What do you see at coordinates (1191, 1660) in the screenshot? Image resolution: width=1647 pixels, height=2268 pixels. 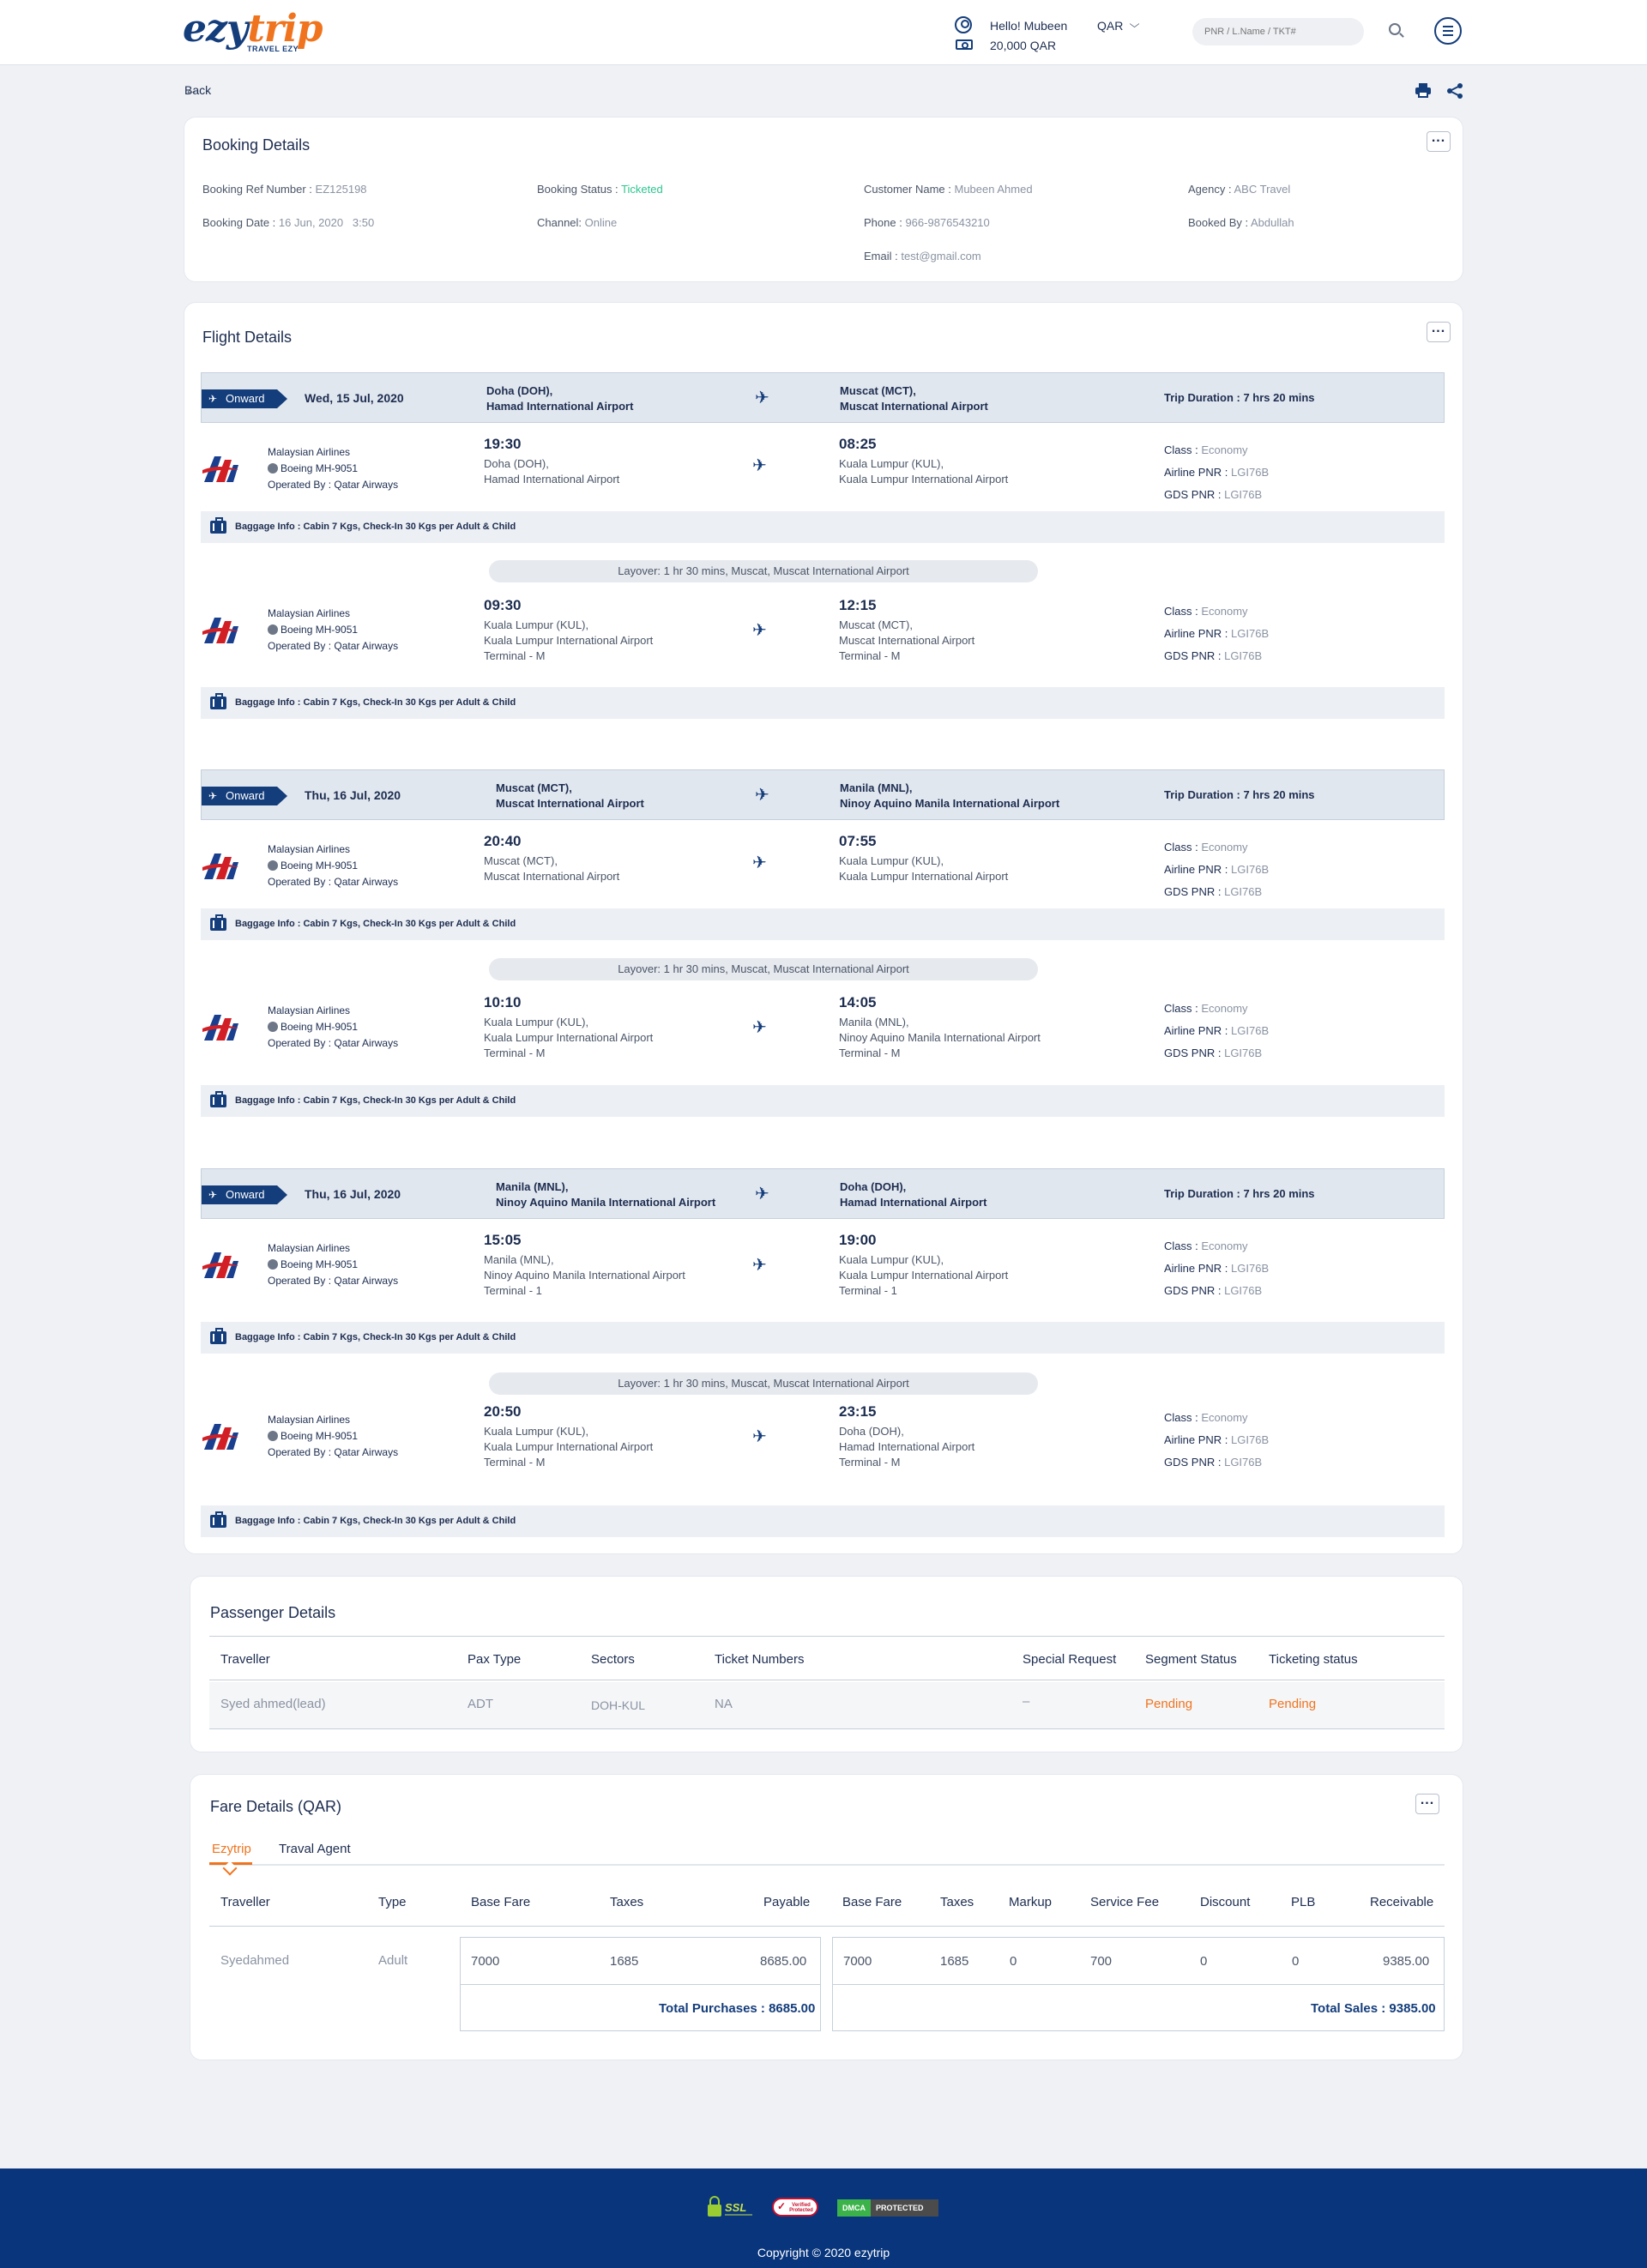 I see `col-segment-status: Segment Status` at bounding box center [1191, 1660].